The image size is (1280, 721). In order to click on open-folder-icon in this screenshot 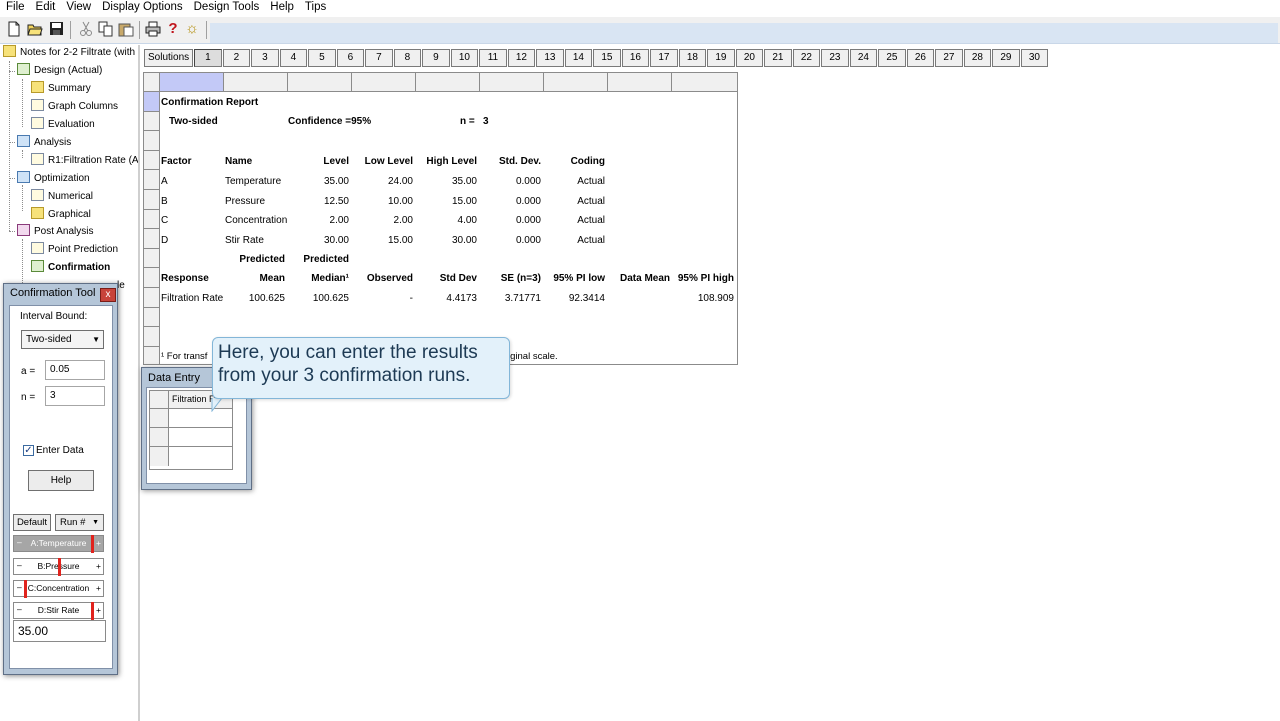, I will do `click(35, 29)`.